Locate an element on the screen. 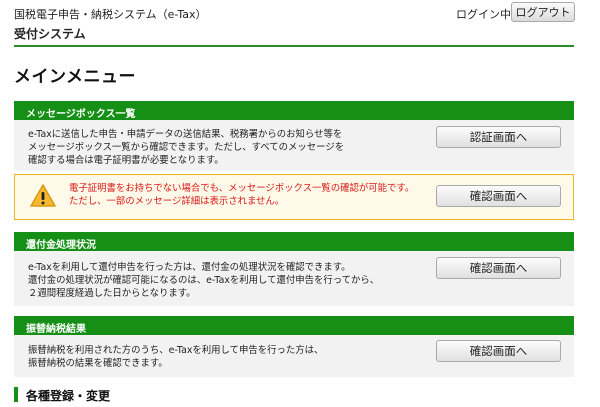 Image resolution: width=600 pixels, height=407 pixels. section-header-transfer-tax: 振替納税結果 is located at coordinates (294, 325).